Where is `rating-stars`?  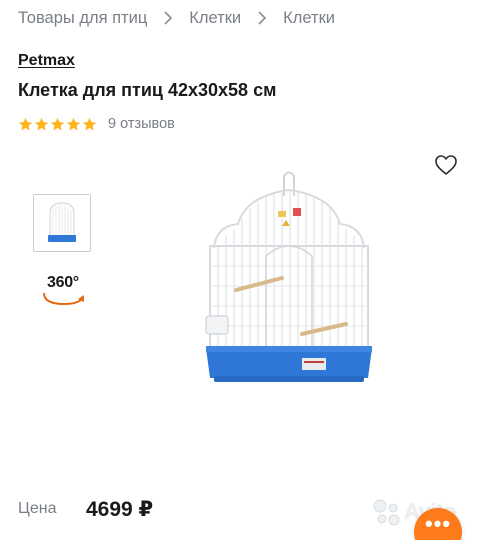
rating-stars is located at coordinates (57, 124).